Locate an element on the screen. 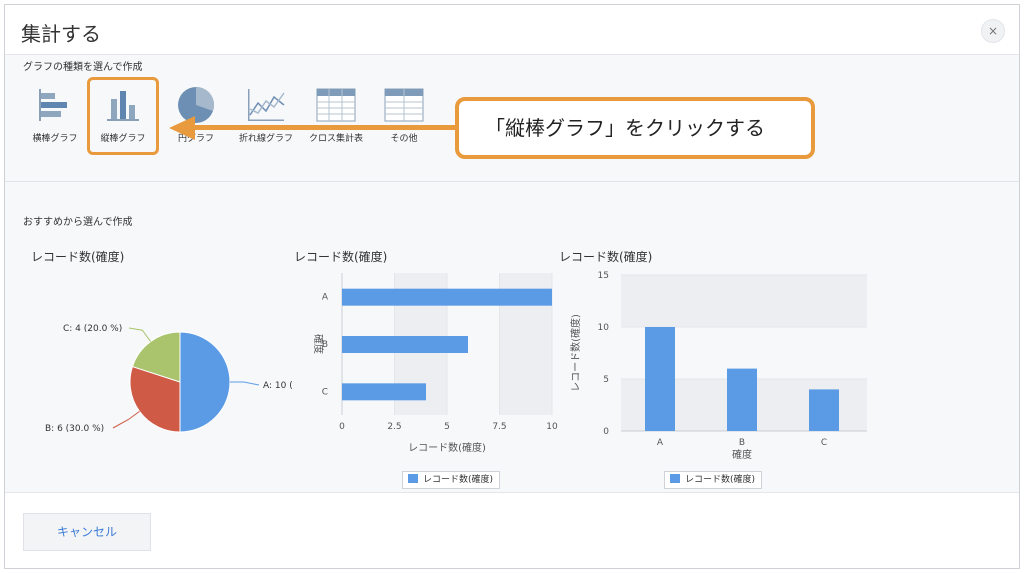 The width and height of the screenshot is (1024, 573). y-tick-label: A is located at coordinates (325, 298).